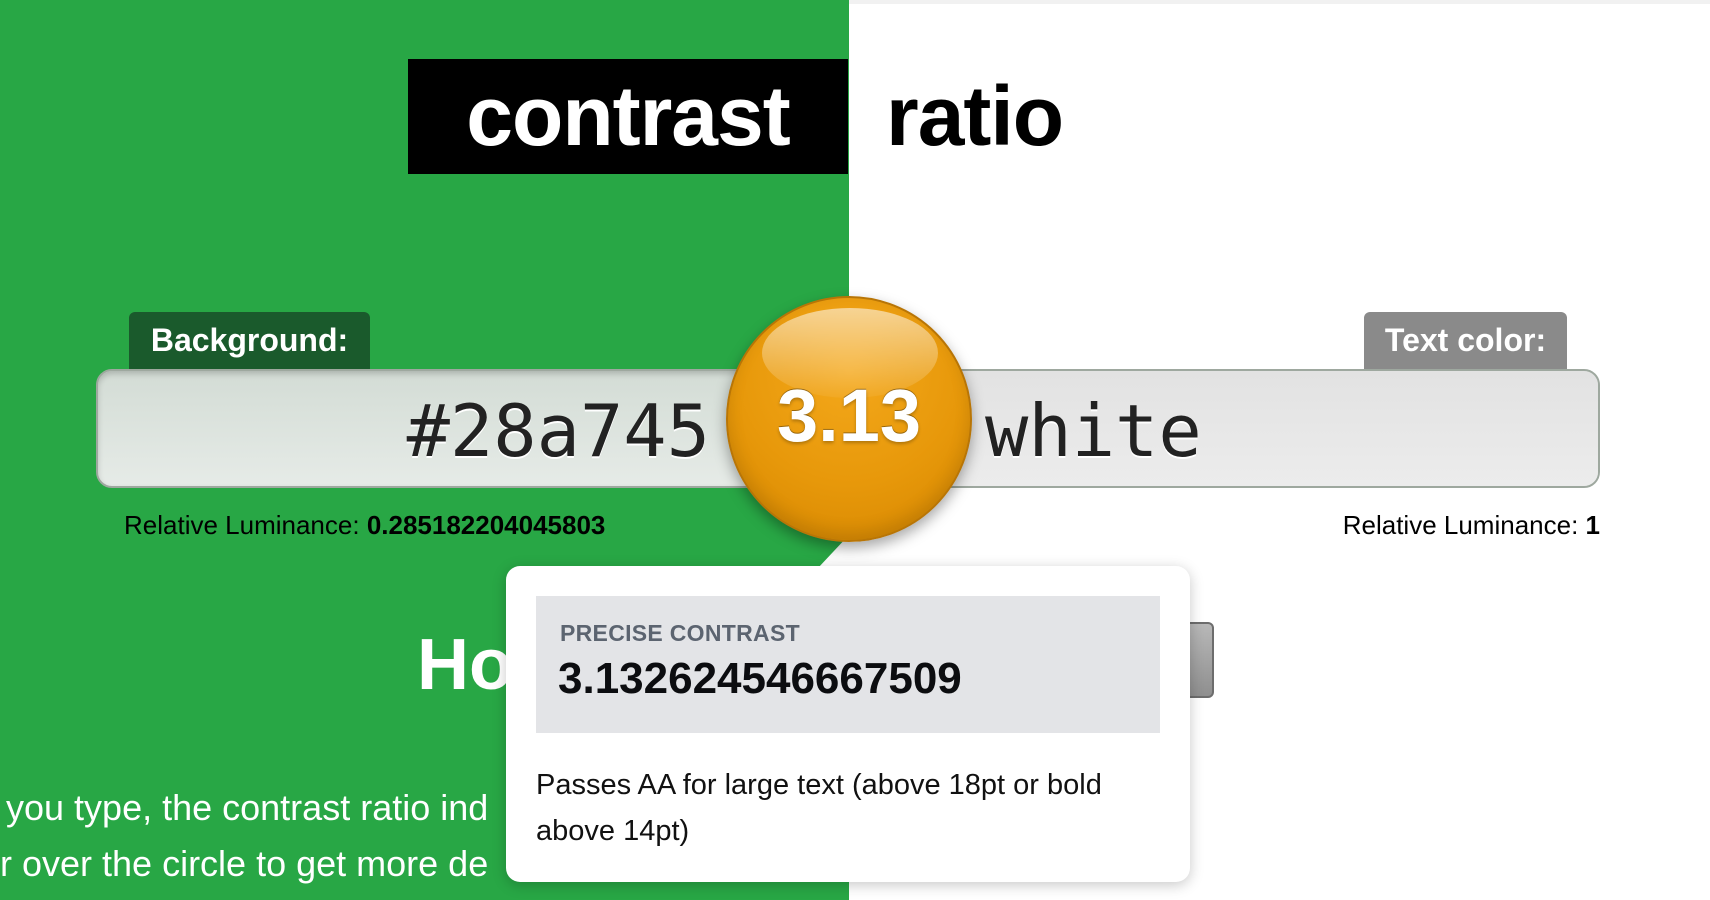  What do you see at coordinates (244, 863) in the screenshot?
I see `instructions-line-2: r over the circle to get more de` at bounding box center [244, 863].